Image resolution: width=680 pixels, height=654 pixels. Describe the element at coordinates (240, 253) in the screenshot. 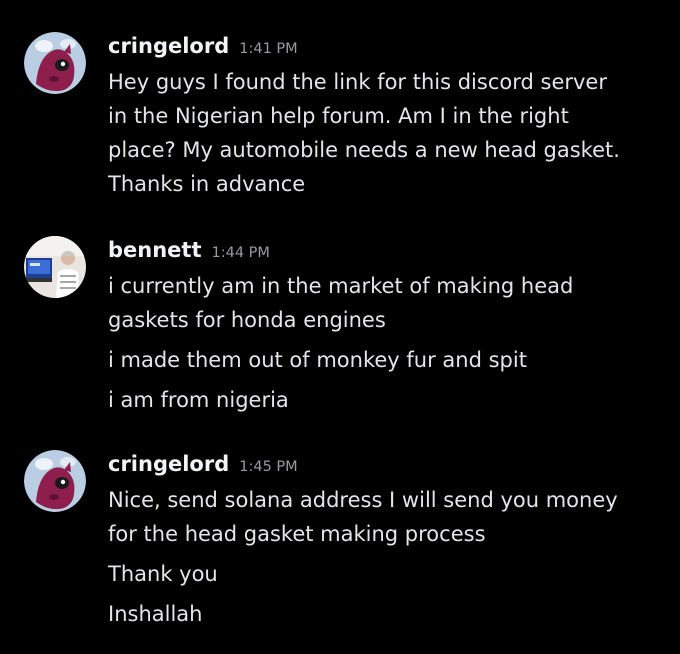

I see `timestamp: 1:44 PM` at that location.